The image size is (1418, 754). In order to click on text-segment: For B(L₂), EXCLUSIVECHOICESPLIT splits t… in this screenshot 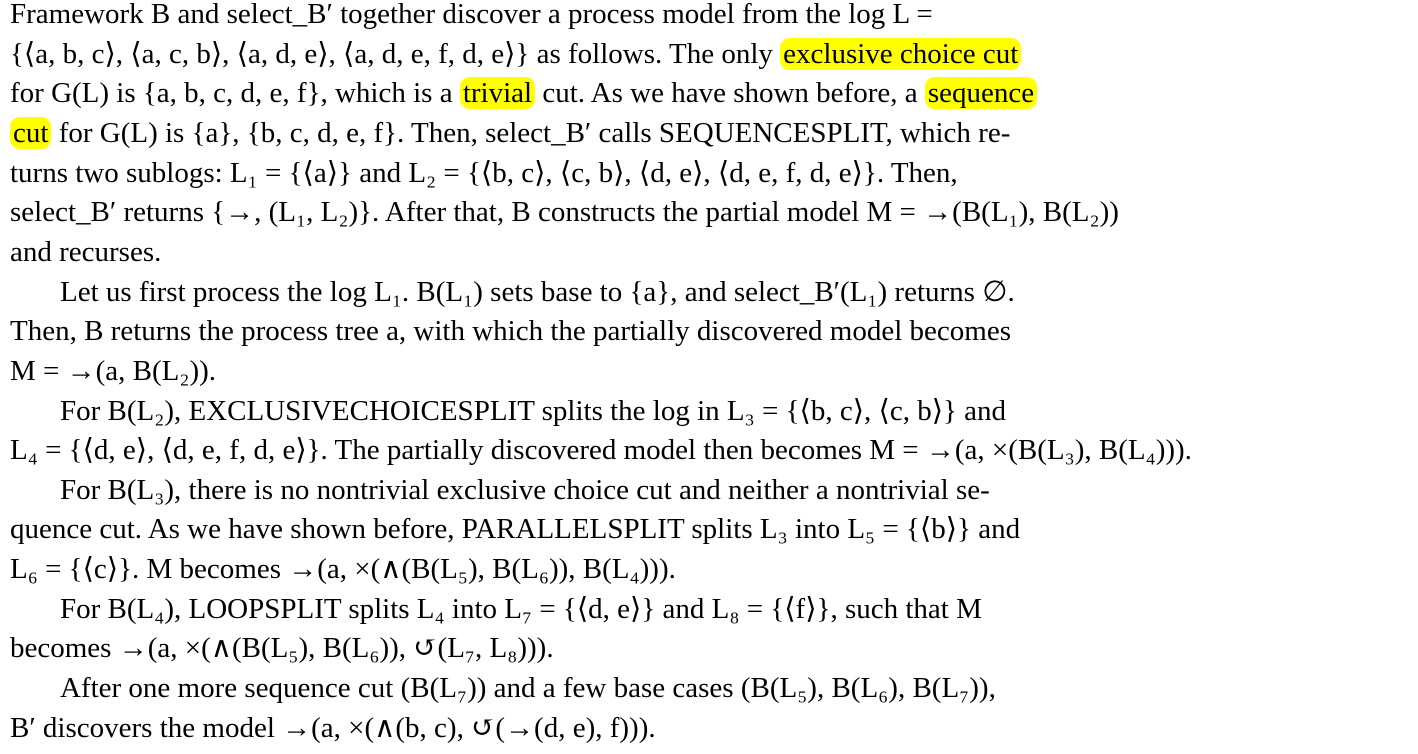, I will do `click(533, 410)`.